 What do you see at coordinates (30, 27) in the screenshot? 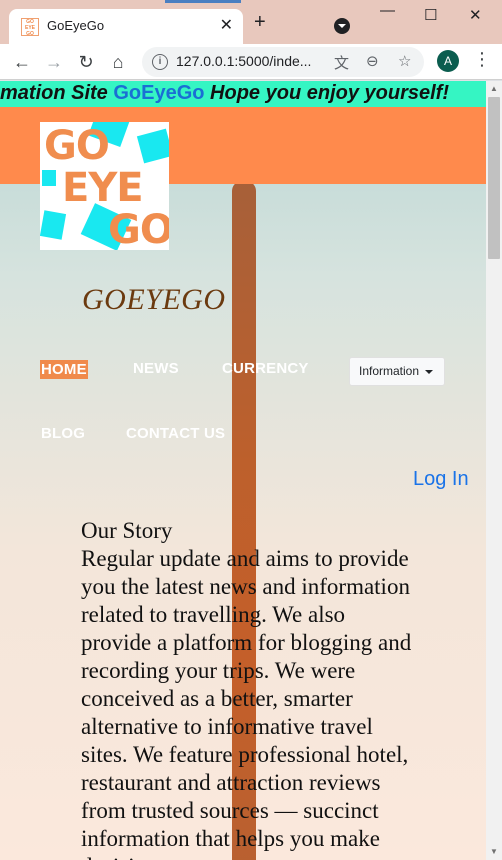
I see `favicon-icon: GO EYE GO` at bounding box center [30, 27].